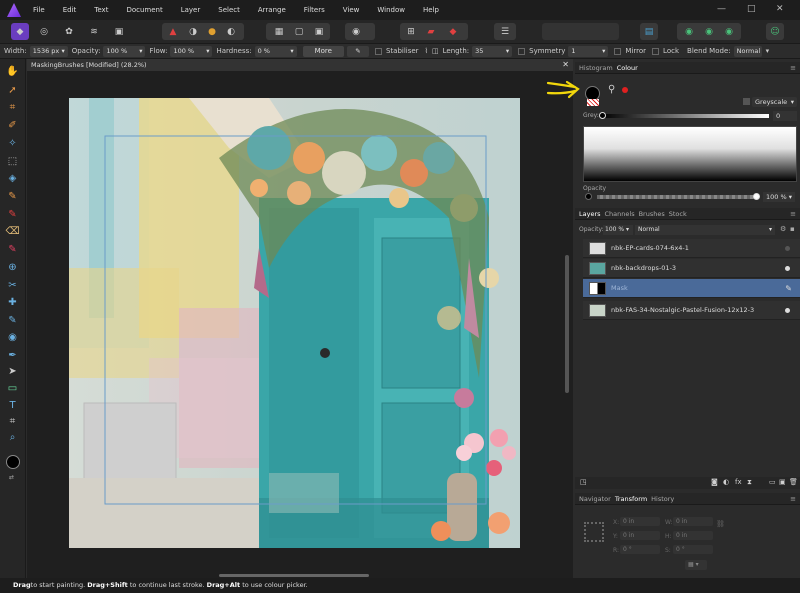 This screenshot has height=593, width=800. I want to click on zoom-tool-icon: ⌕, so click(12, 437).